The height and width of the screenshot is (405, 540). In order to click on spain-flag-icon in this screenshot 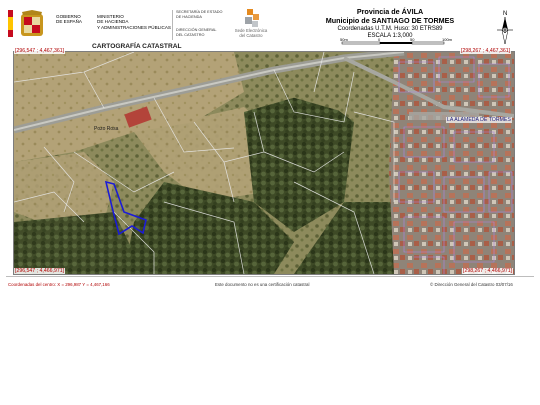, I will do `click(10, 23)`.